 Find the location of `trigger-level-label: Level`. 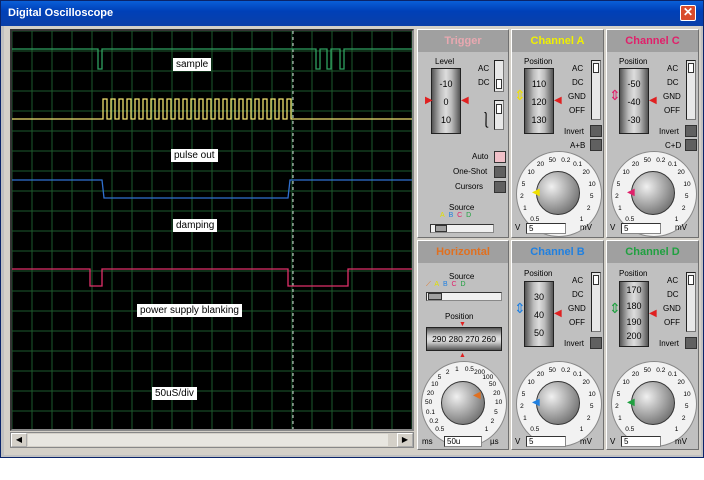

trigger-level-label: Level is located at coordinates (445, 61).